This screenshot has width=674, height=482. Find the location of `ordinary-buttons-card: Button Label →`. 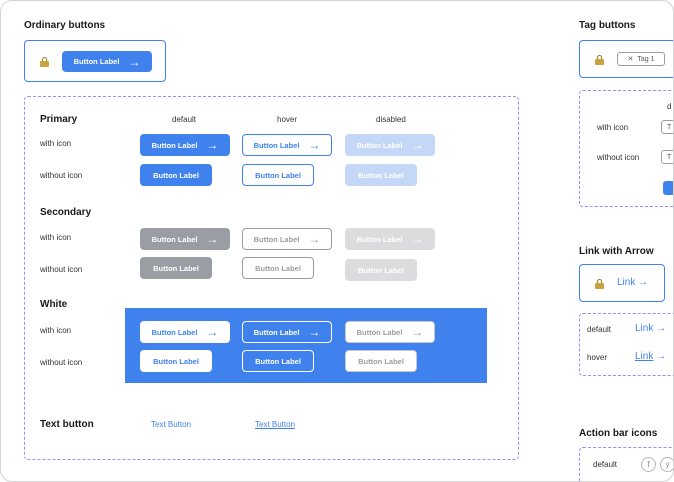

ordinary-buttons-card: Button Label → is located at coordinates (95, 61).